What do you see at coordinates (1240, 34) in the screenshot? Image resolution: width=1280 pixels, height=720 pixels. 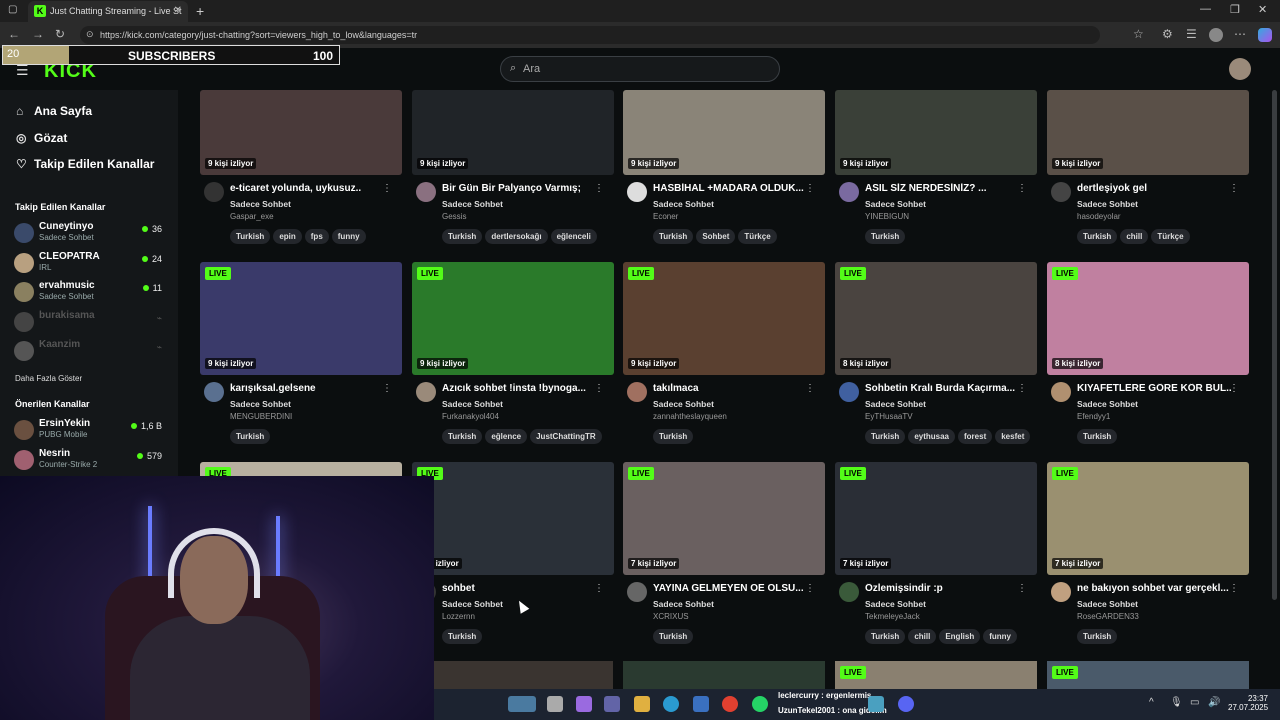 I see `more-icon: ⋯` at bounding box center [1240, 34].